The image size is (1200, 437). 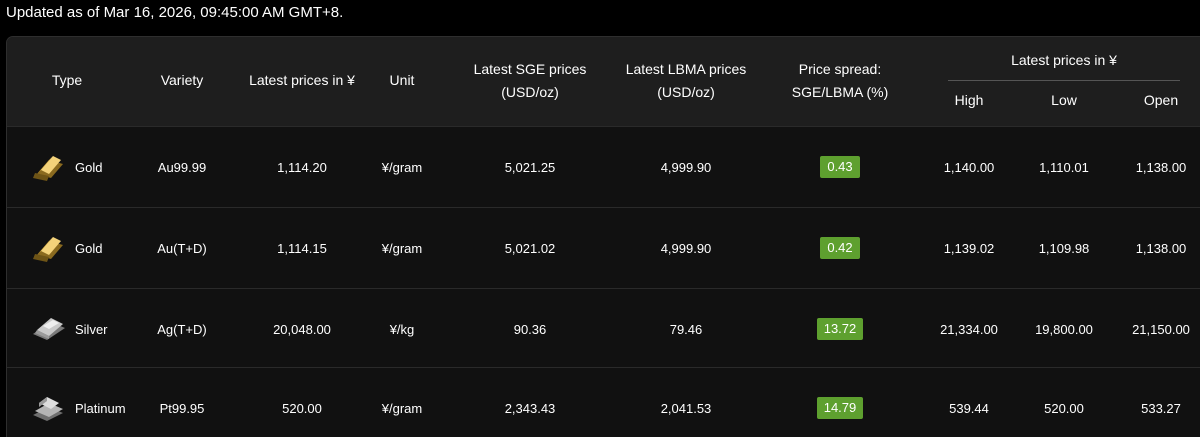 What do you see at coordinates (67, 80) in the screenshot?
I see `header-type: Type` at bounding box center [67, 80].